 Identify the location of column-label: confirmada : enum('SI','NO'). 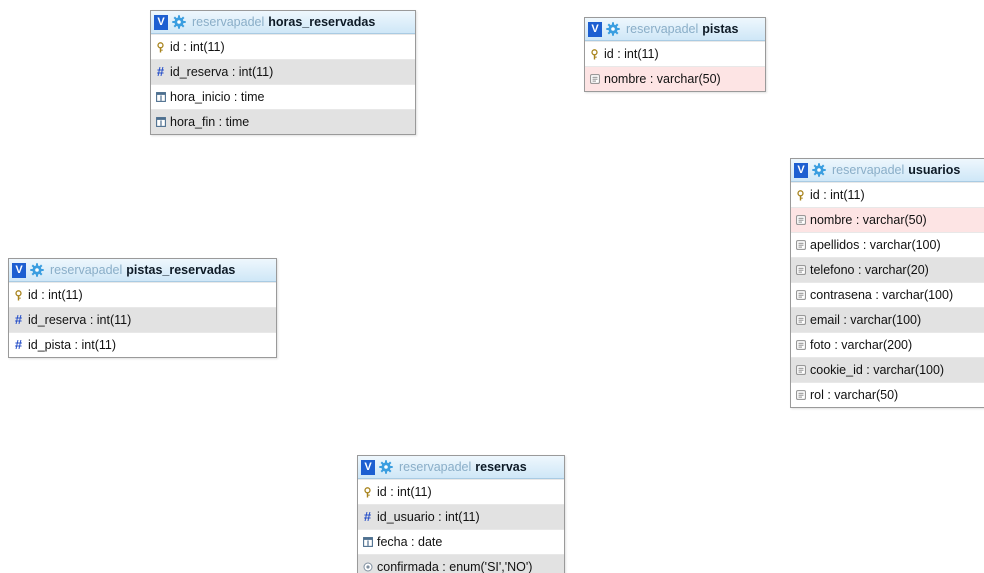
(455, 566).